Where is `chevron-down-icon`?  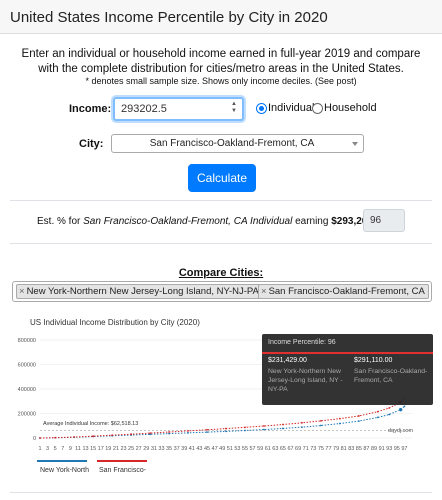
chevron-down-icon is located at coordinates (355, 144).